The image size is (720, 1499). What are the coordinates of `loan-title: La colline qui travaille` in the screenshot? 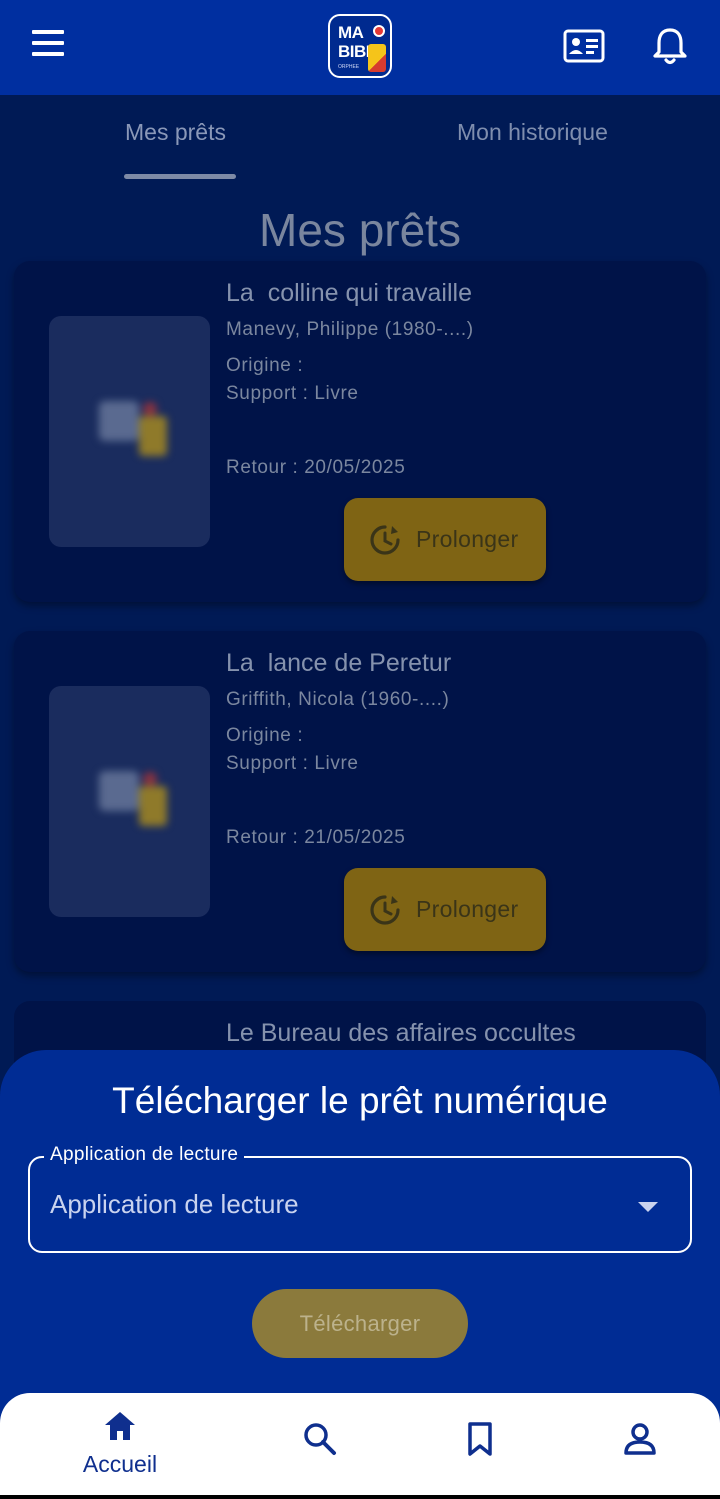 It's located at (349, 293).